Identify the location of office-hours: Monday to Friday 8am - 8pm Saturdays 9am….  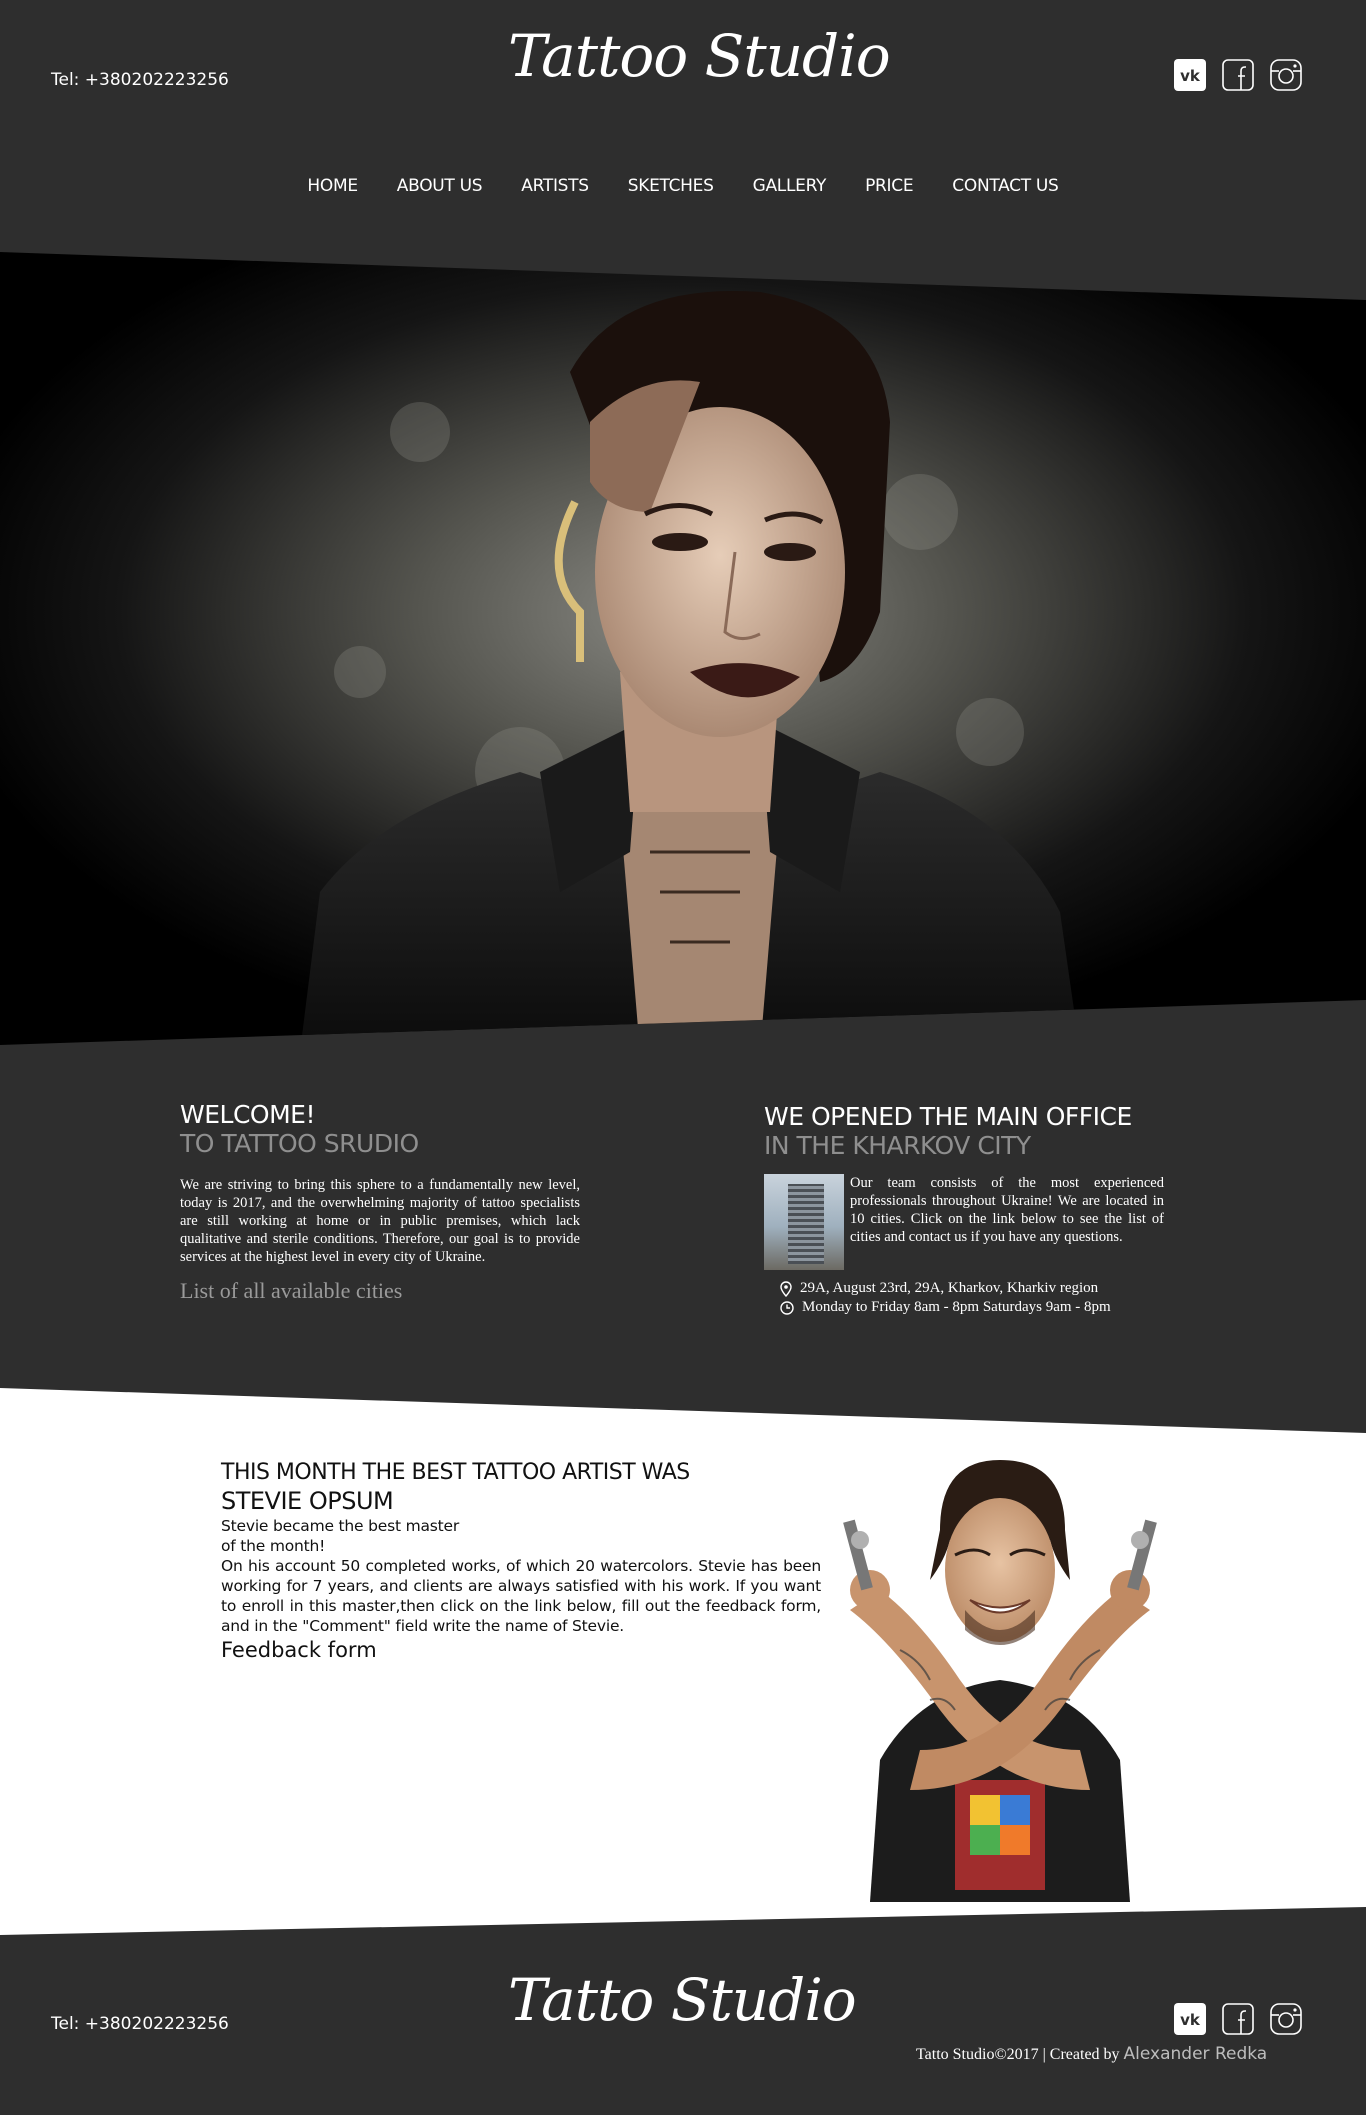
(956, 1307).